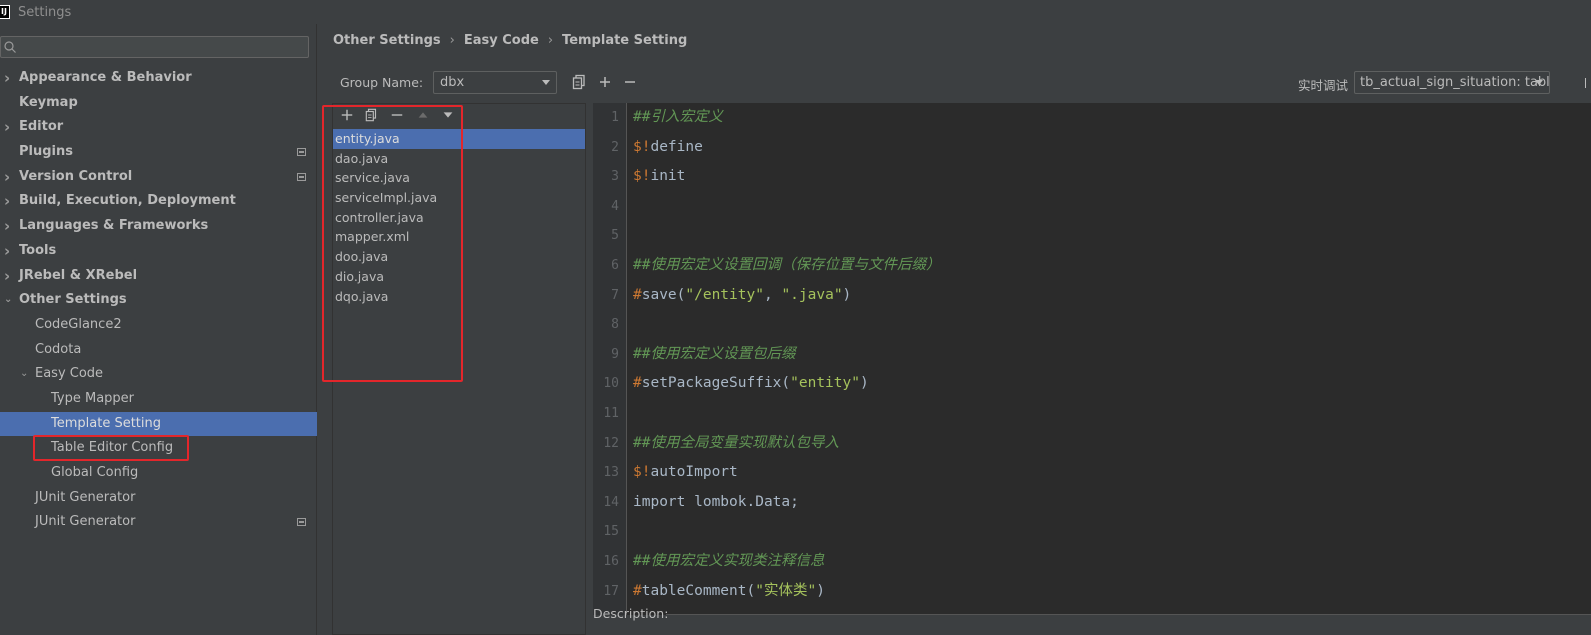 Image resolution: width=1591 pixels, height=635 pixels. What do you see at coordinates (1092, 266) in the screenshot?
I see `code-line: 6 ##使用宏定义设置回调（保存位置与文件后缀）` at bounding box center [1092, 266].